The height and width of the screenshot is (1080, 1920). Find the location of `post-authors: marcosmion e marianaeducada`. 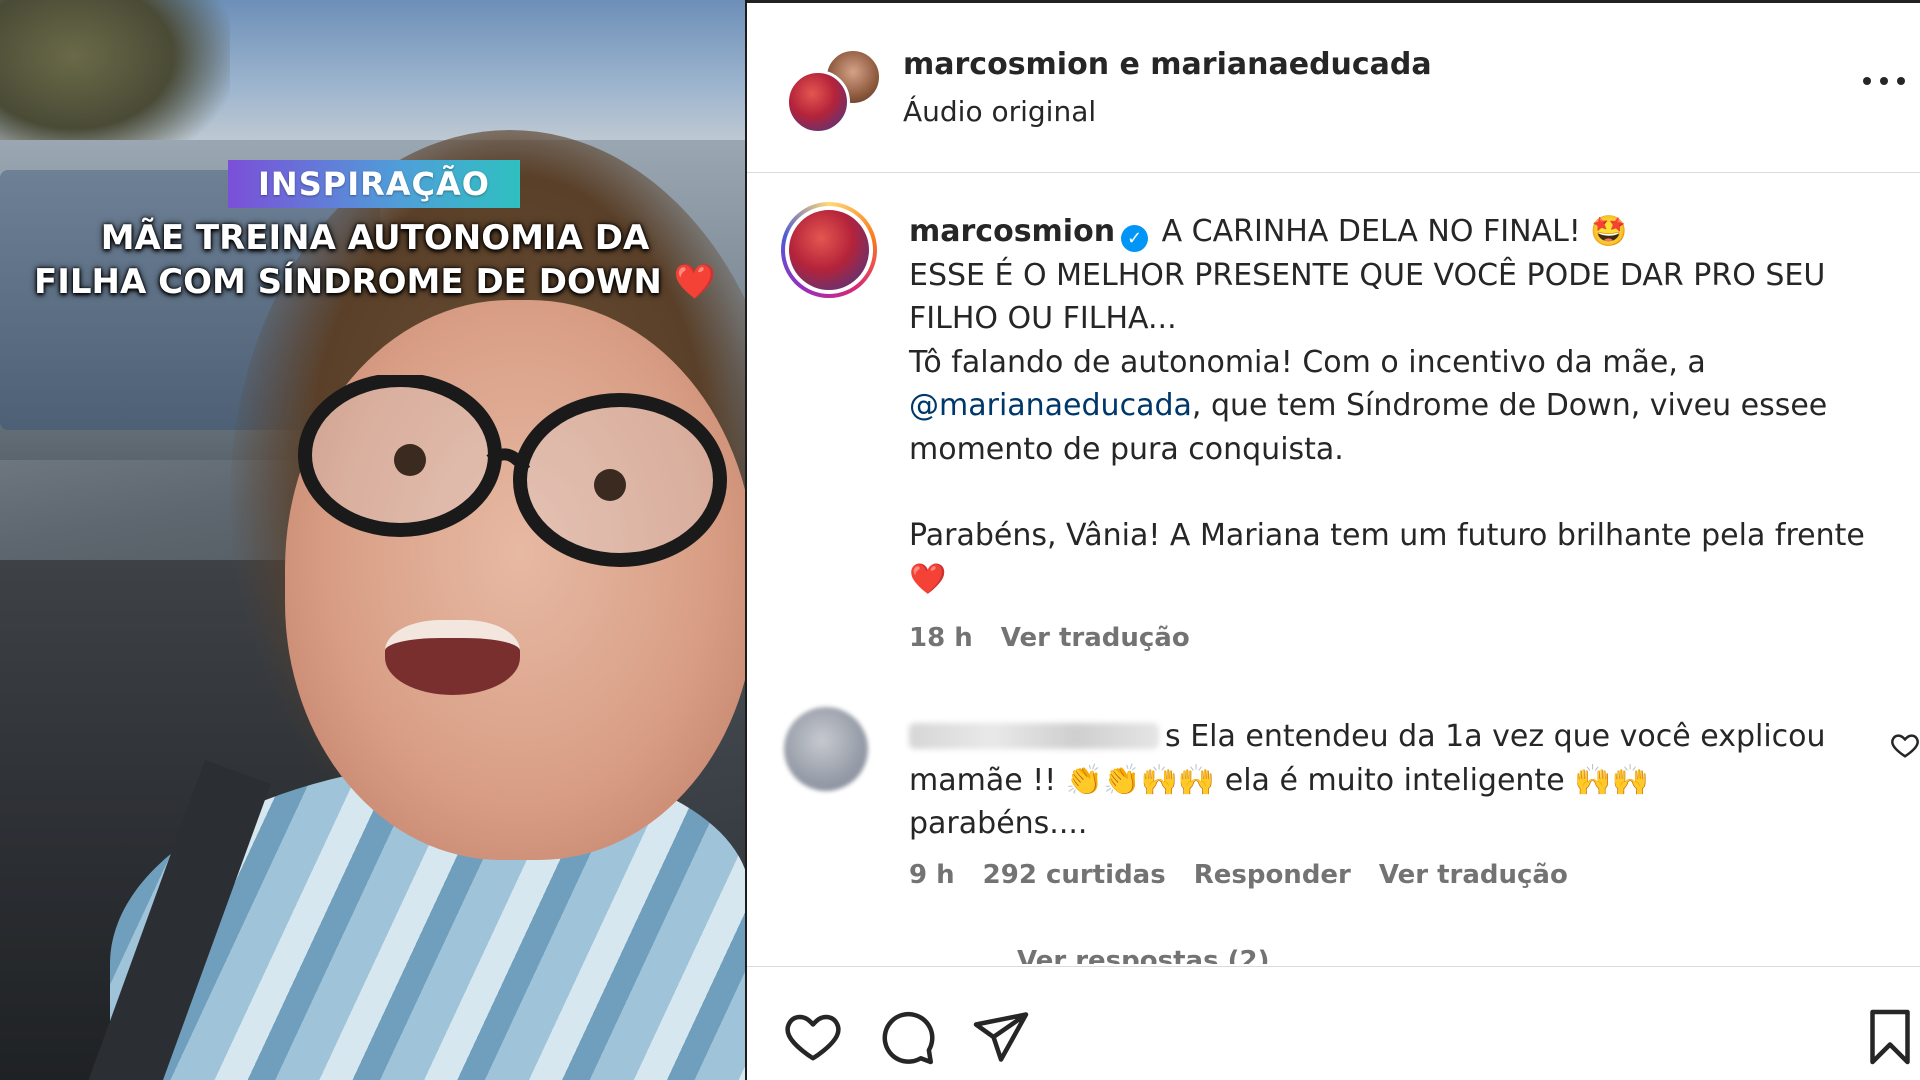

post-authors: marcosmion e marianaeducada is located at coordinates (1167, 64).